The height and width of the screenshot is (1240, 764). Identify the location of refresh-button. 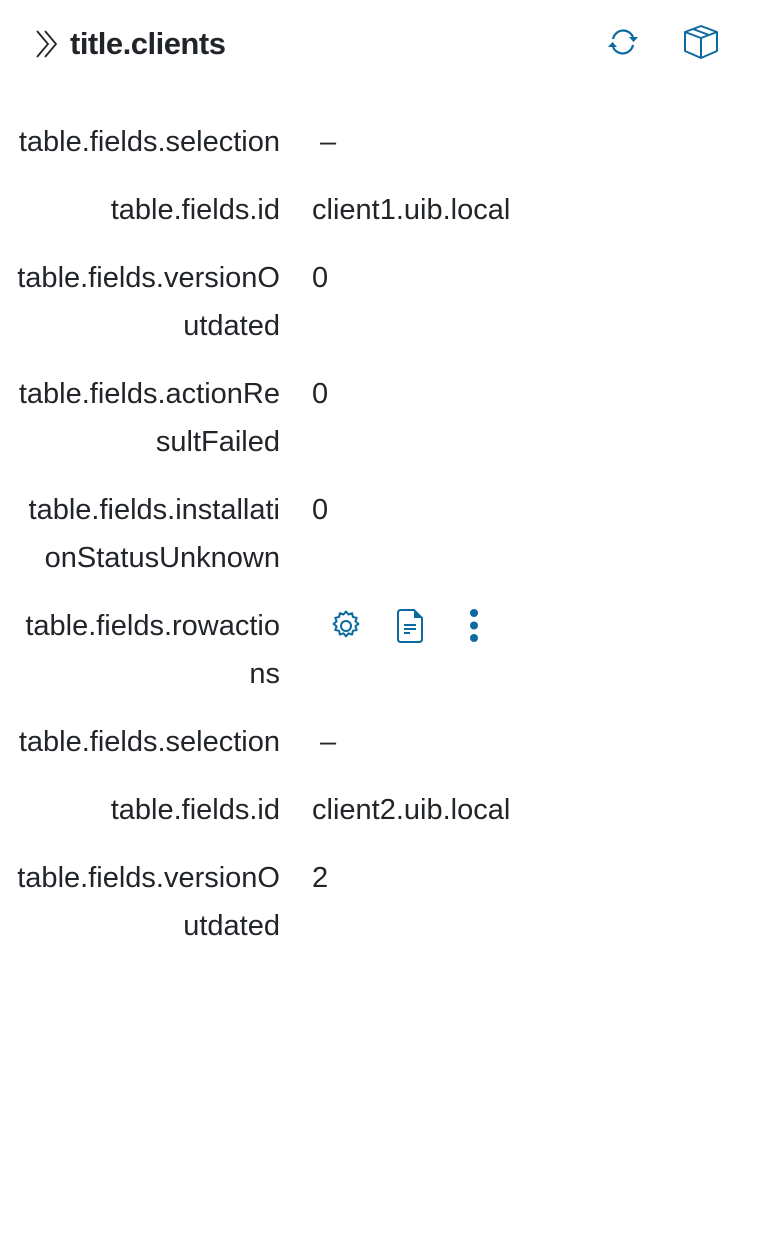
(623, 42).